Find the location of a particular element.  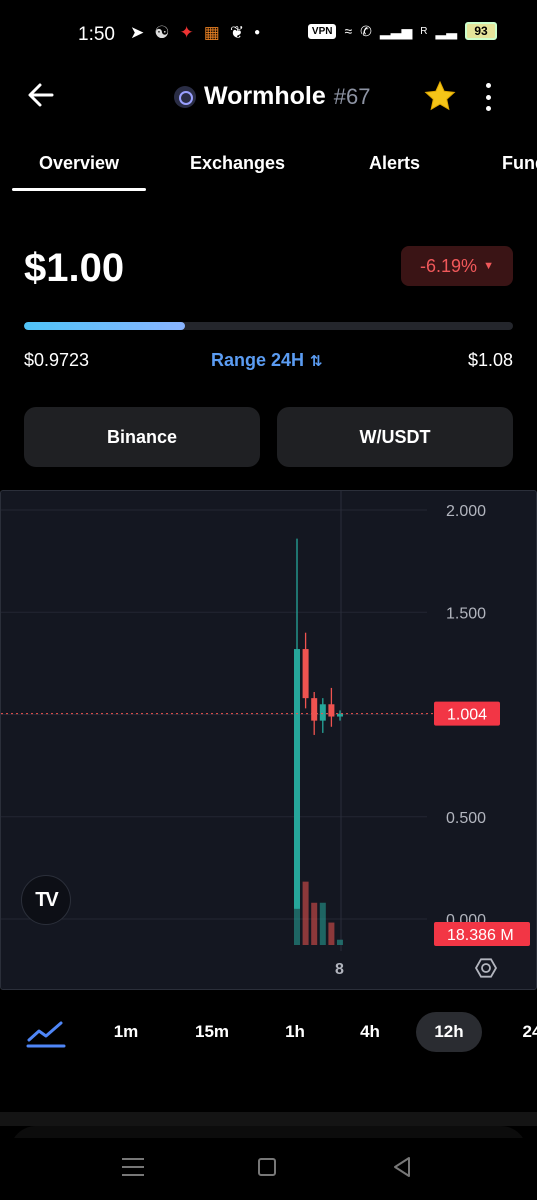

coin-title: Wormhole #67 is located at coordinates (272, 96).